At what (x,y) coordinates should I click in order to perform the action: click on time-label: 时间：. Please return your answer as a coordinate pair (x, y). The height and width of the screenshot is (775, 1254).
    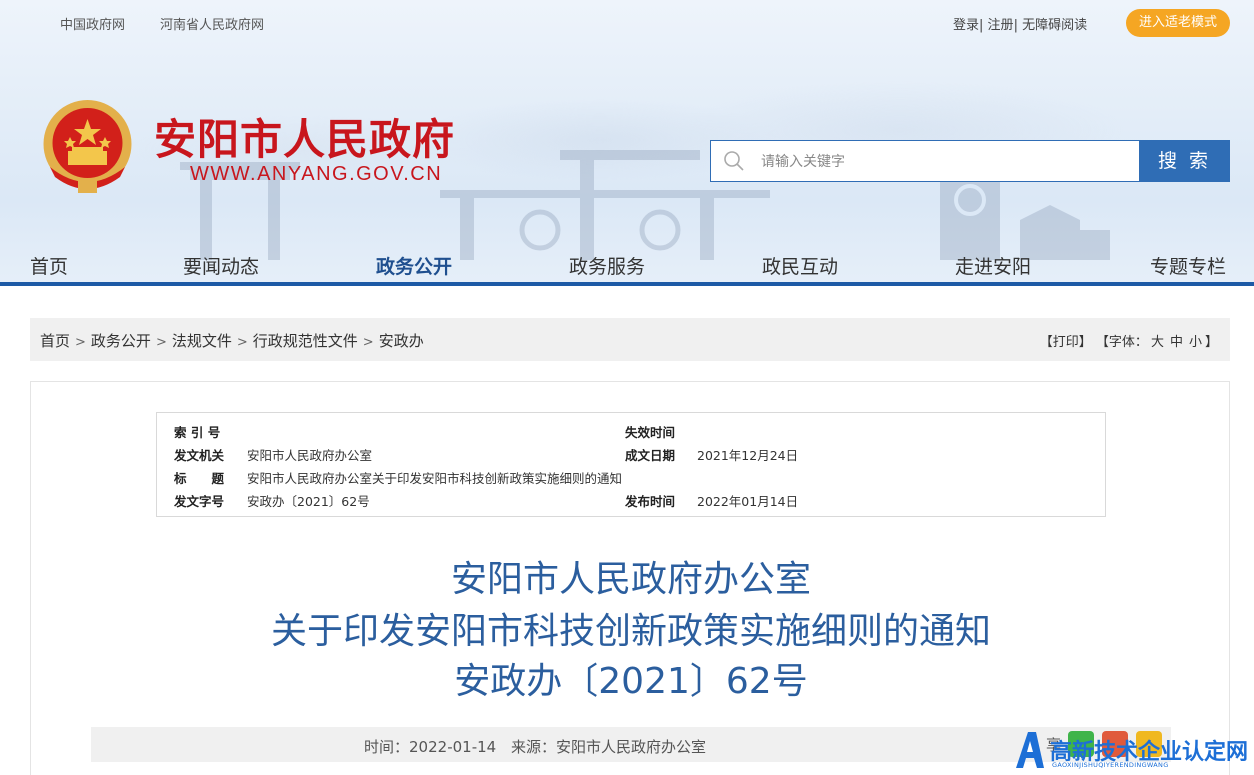
    Looking at the image, I should click on (387, 747).